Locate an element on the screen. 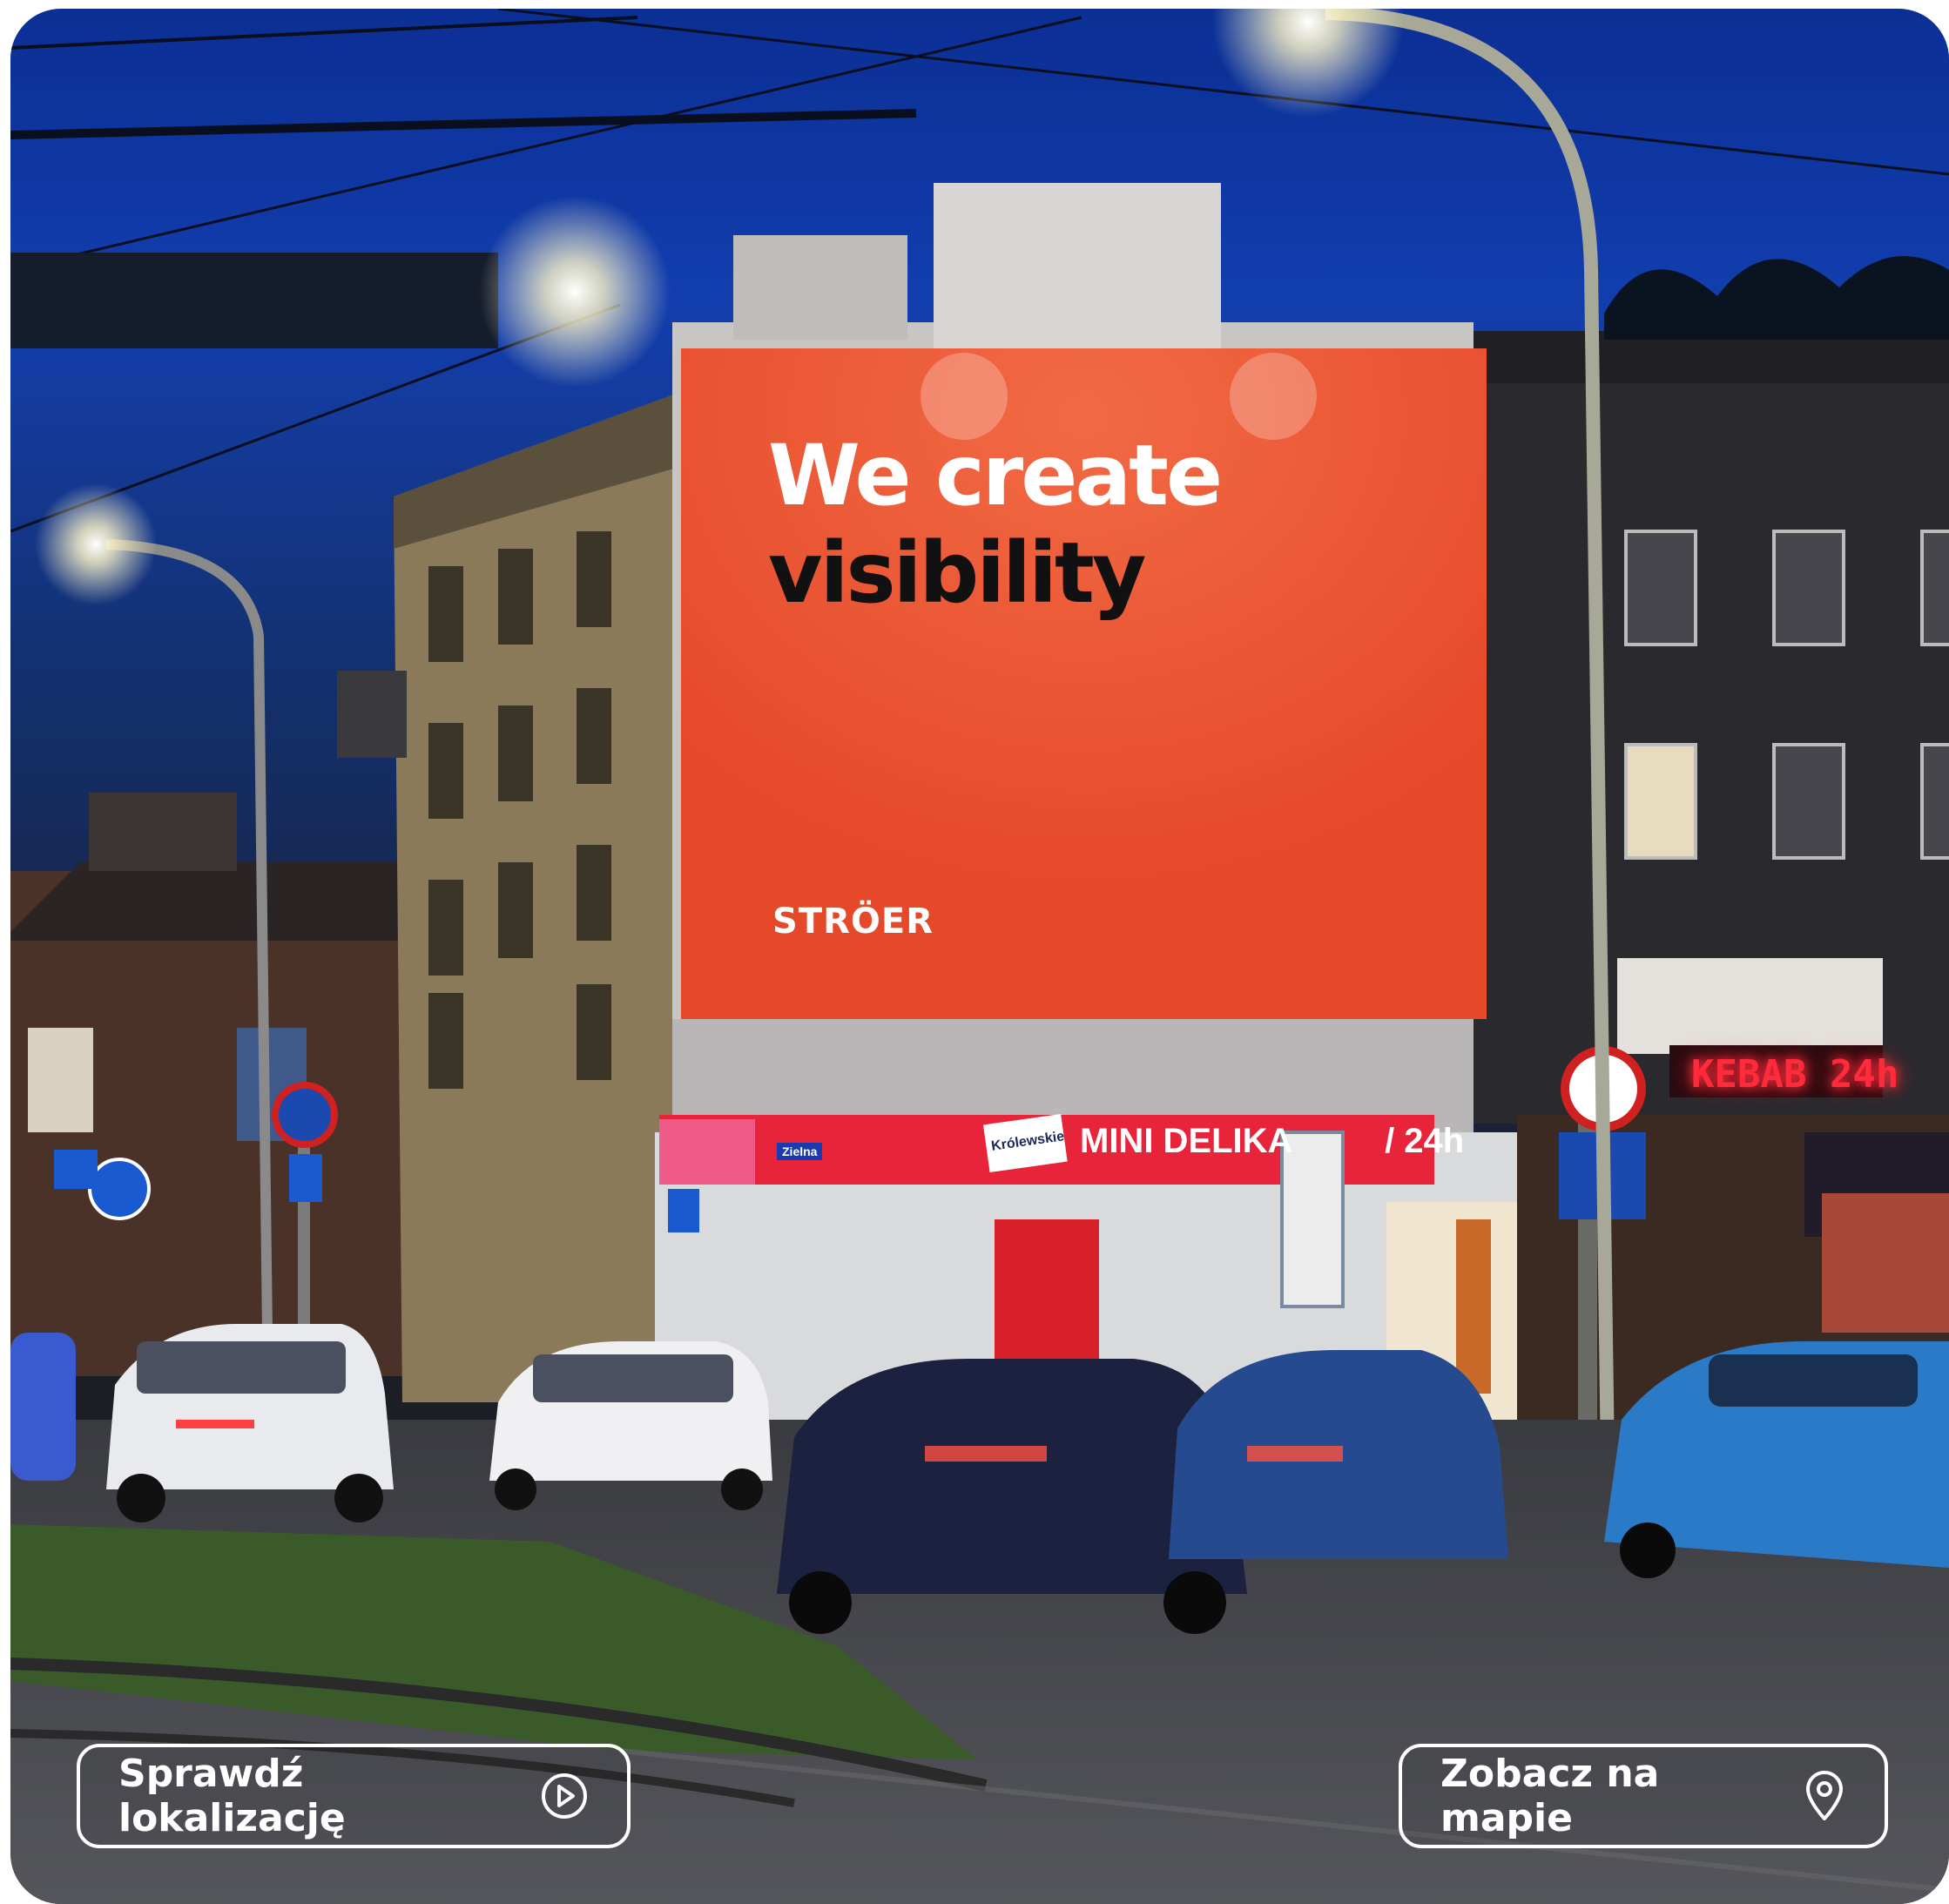  play-circle-icon is located at coordinates (564, 1796).